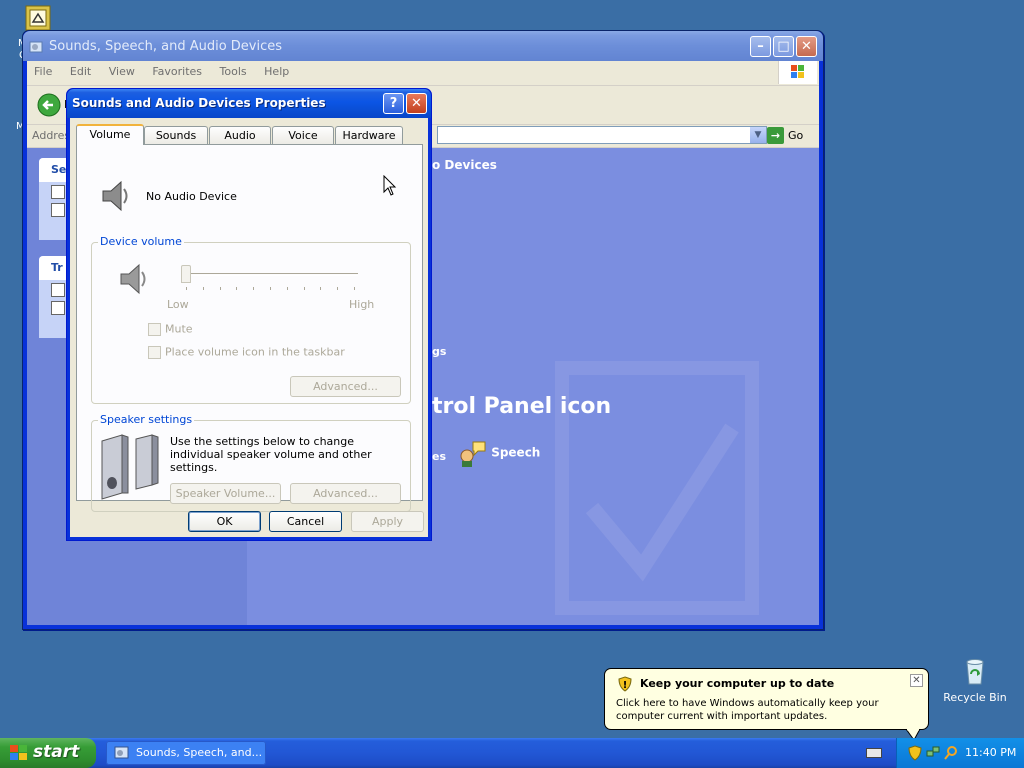 Image resolution: width=1024 pixels, height=768 pixels. I want to click on back-arrow-icon, so click(49, 105).